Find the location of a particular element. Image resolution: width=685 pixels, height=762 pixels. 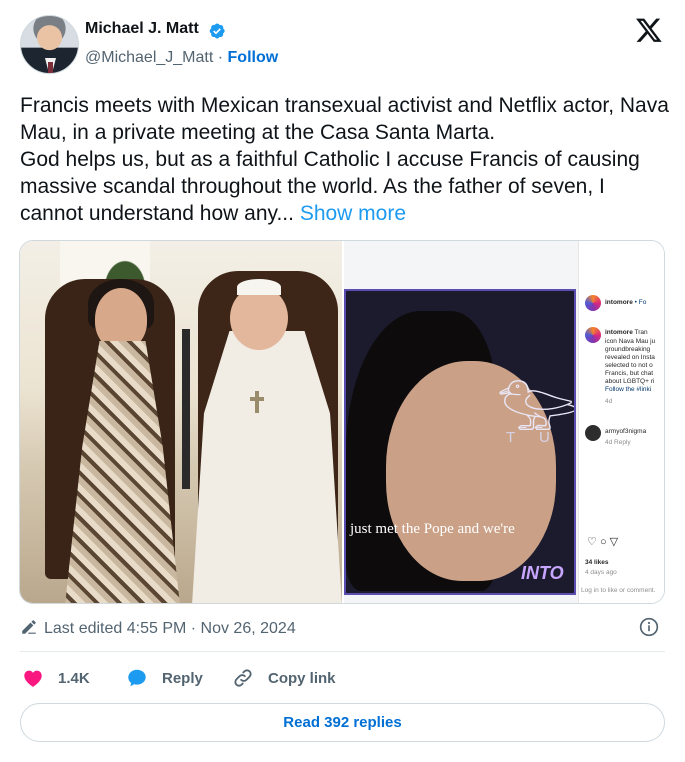

ig-comment-line-1: icon Nava Mau ju is located at coordinates (630, 341).